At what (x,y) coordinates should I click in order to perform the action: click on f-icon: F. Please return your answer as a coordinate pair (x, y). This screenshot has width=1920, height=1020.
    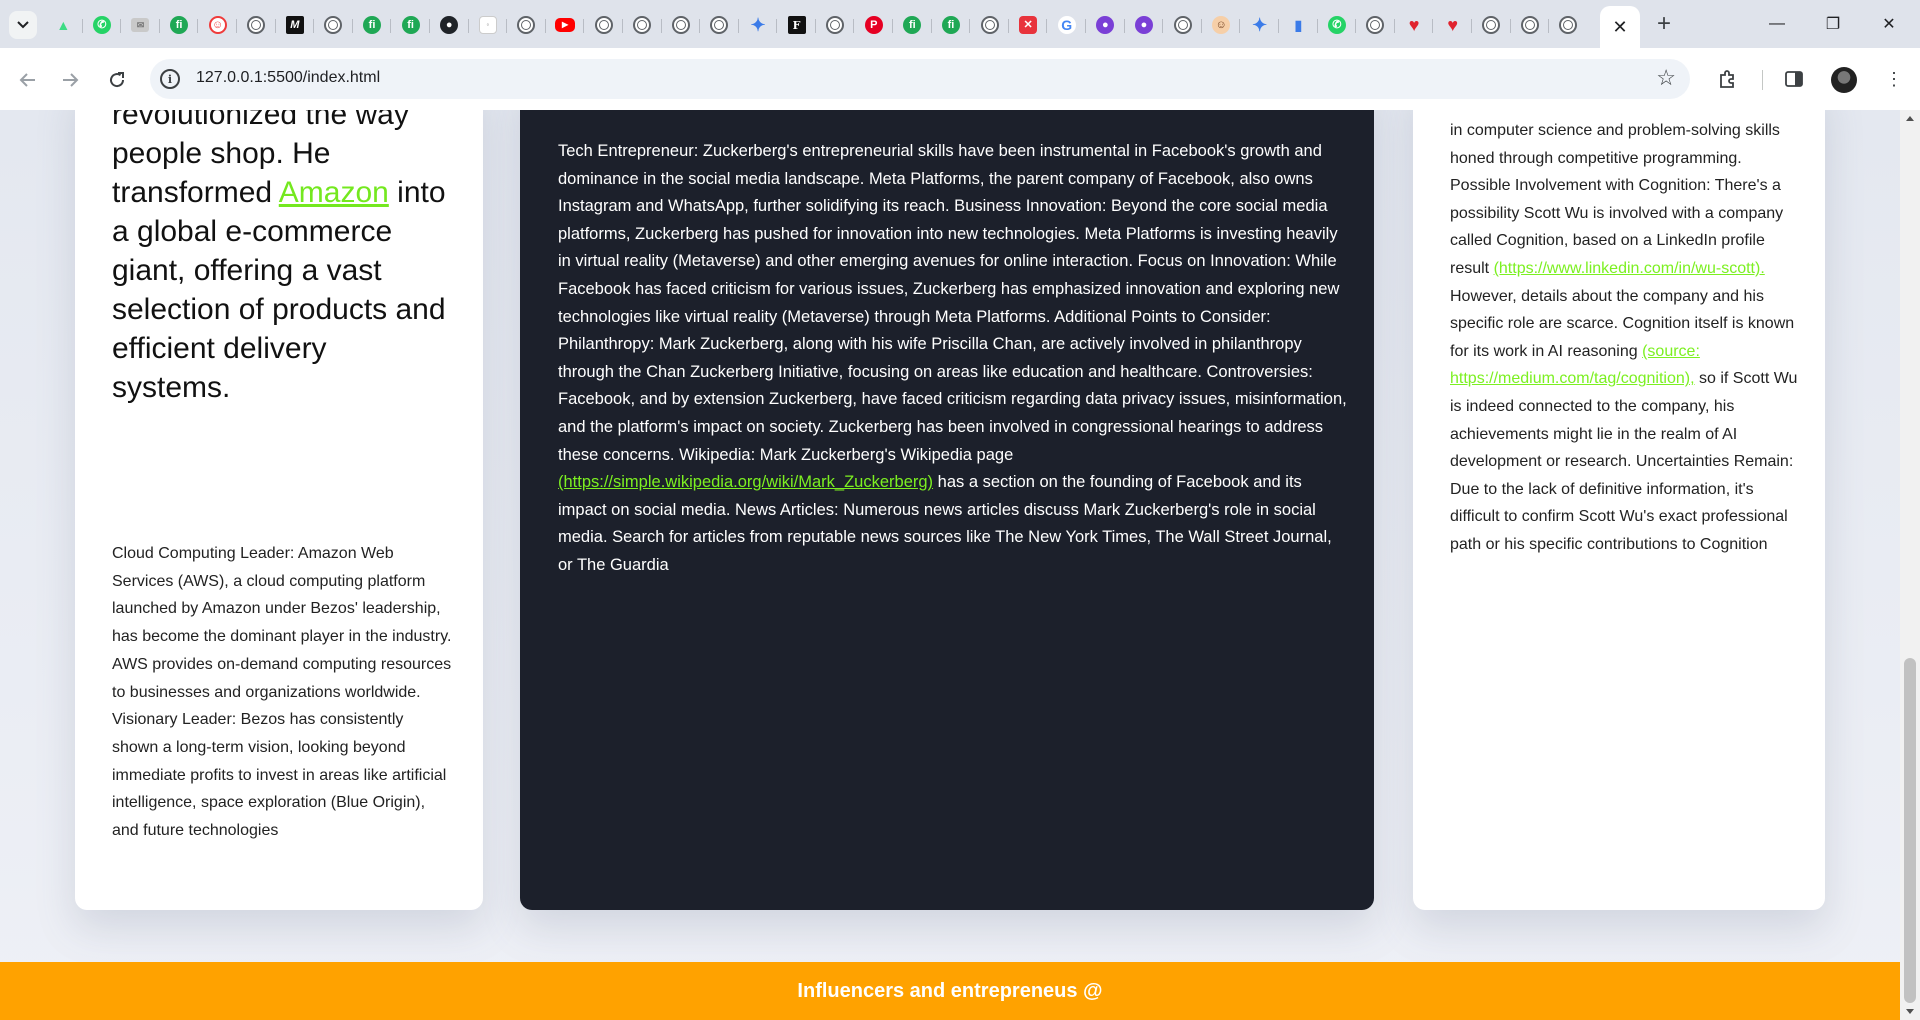
    Looking at the image, I should click on (796, 25).